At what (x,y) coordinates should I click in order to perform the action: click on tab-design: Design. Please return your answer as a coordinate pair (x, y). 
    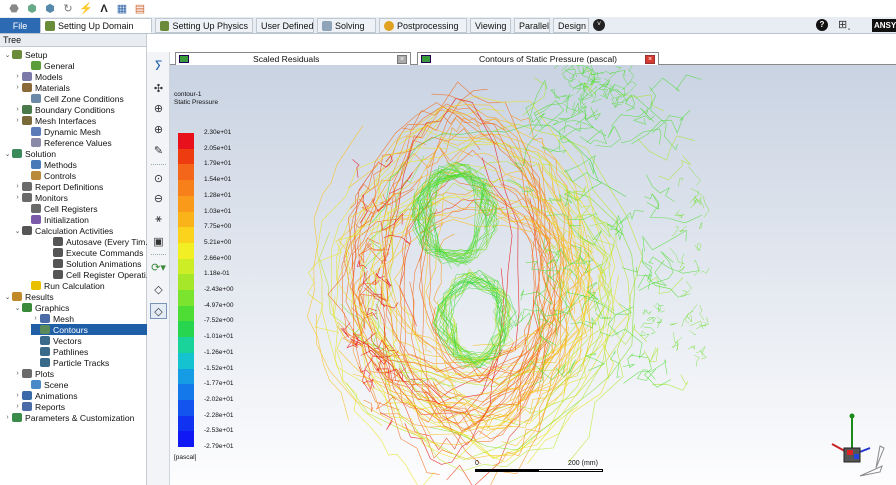
    Looking at the image, I should click on (571, 25).